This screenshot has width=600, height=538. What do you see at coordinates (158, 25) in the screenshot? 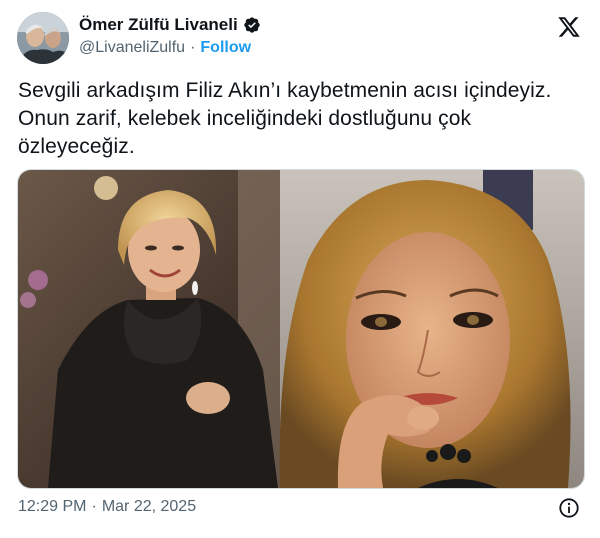
I see `author-display-name: Ömer Zülfü Livaneli` at bounding box center [158, 25].